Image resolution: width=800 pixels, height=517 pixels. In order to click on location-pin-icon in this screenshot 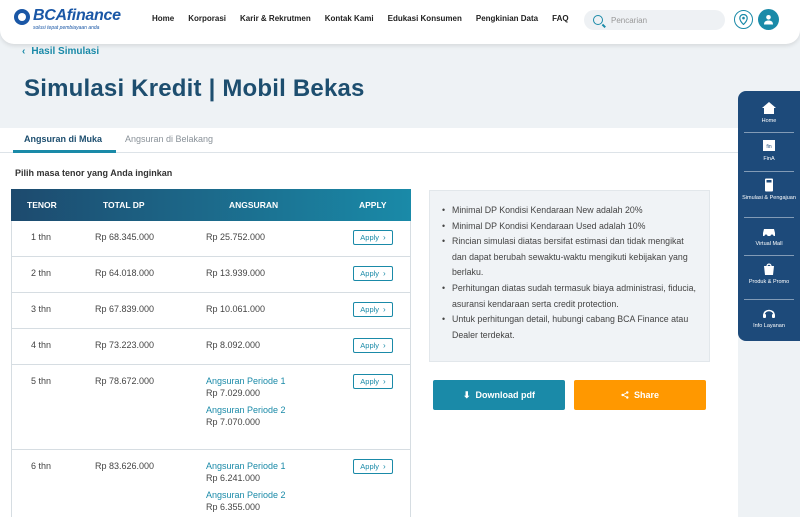, I will do `click(743, 19)`.